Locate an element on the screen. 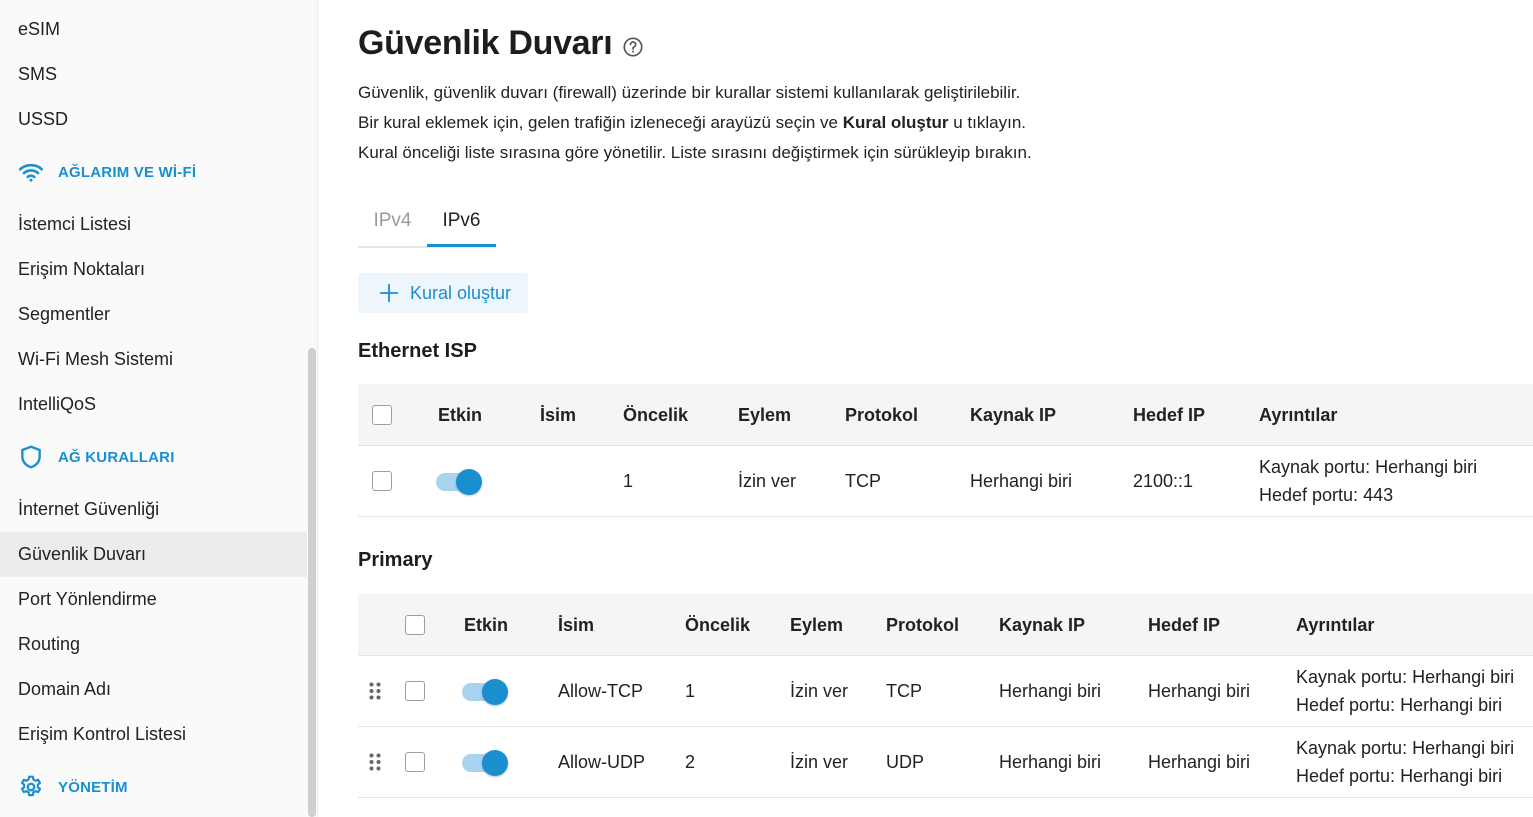  active-tab-indicator is located at coordinates (461, 245).